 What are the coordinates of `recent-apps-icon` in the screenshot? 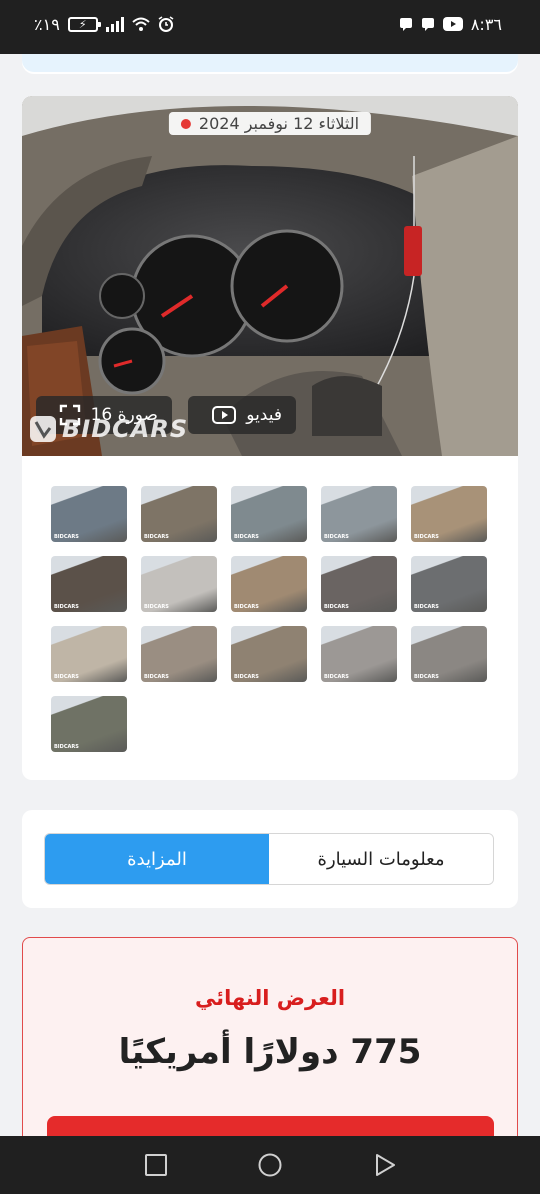 It's located at (156, 1165).